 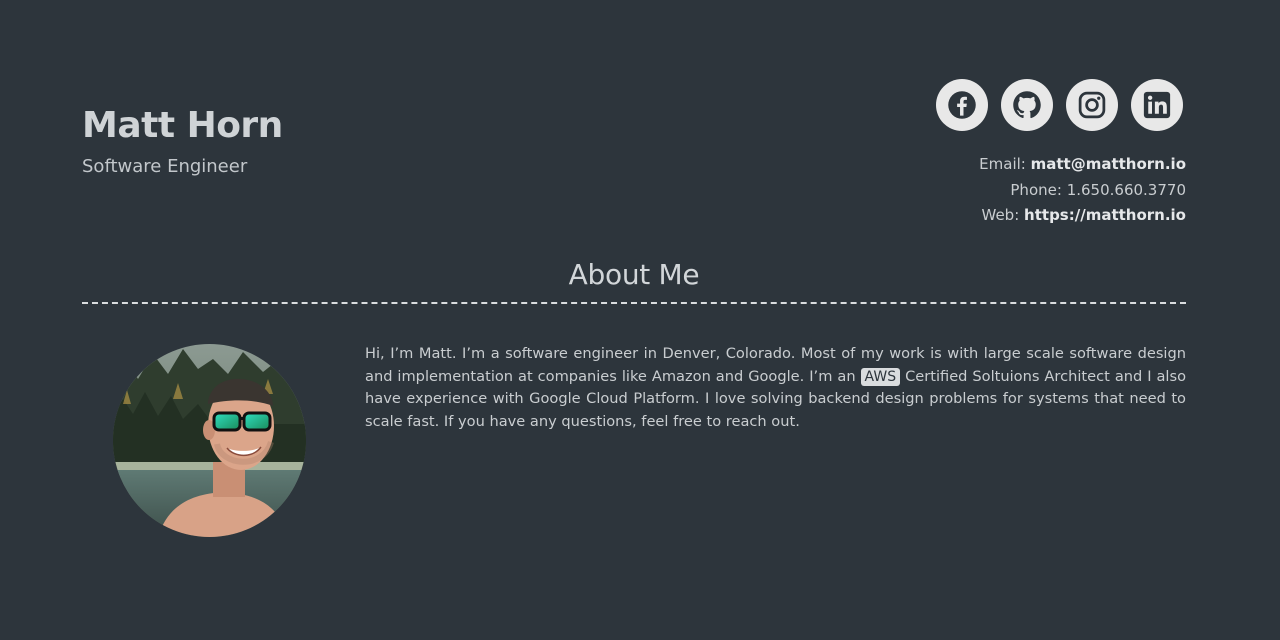 What do you see at coordinates (1126, 189) in the screenshot?
I see `phone-value: 1.650.660.3770` at bounding box center [1126, 189].